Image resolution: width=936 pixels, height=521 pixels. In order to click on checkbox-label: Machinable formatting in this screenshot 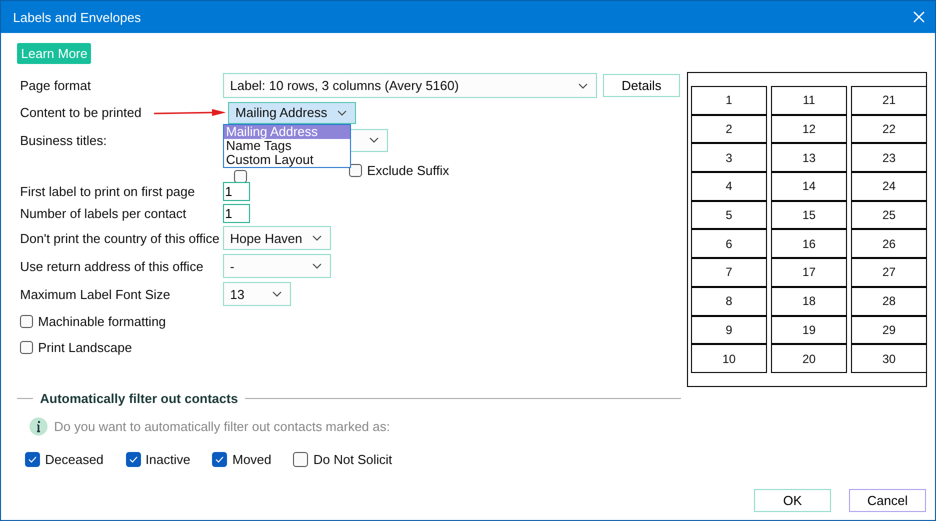, I will do `click(102, 321)`.